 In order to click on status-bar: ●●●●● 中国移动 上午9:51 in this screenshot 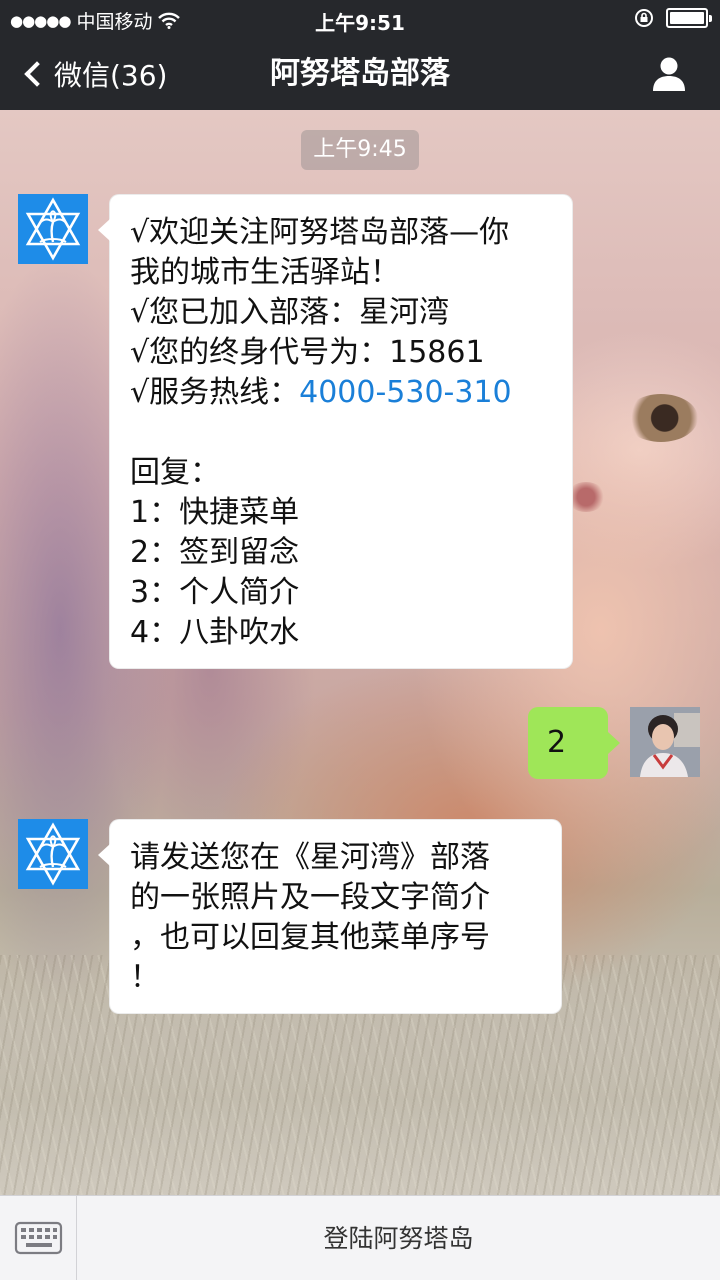, I will do `click(360, 19)`.